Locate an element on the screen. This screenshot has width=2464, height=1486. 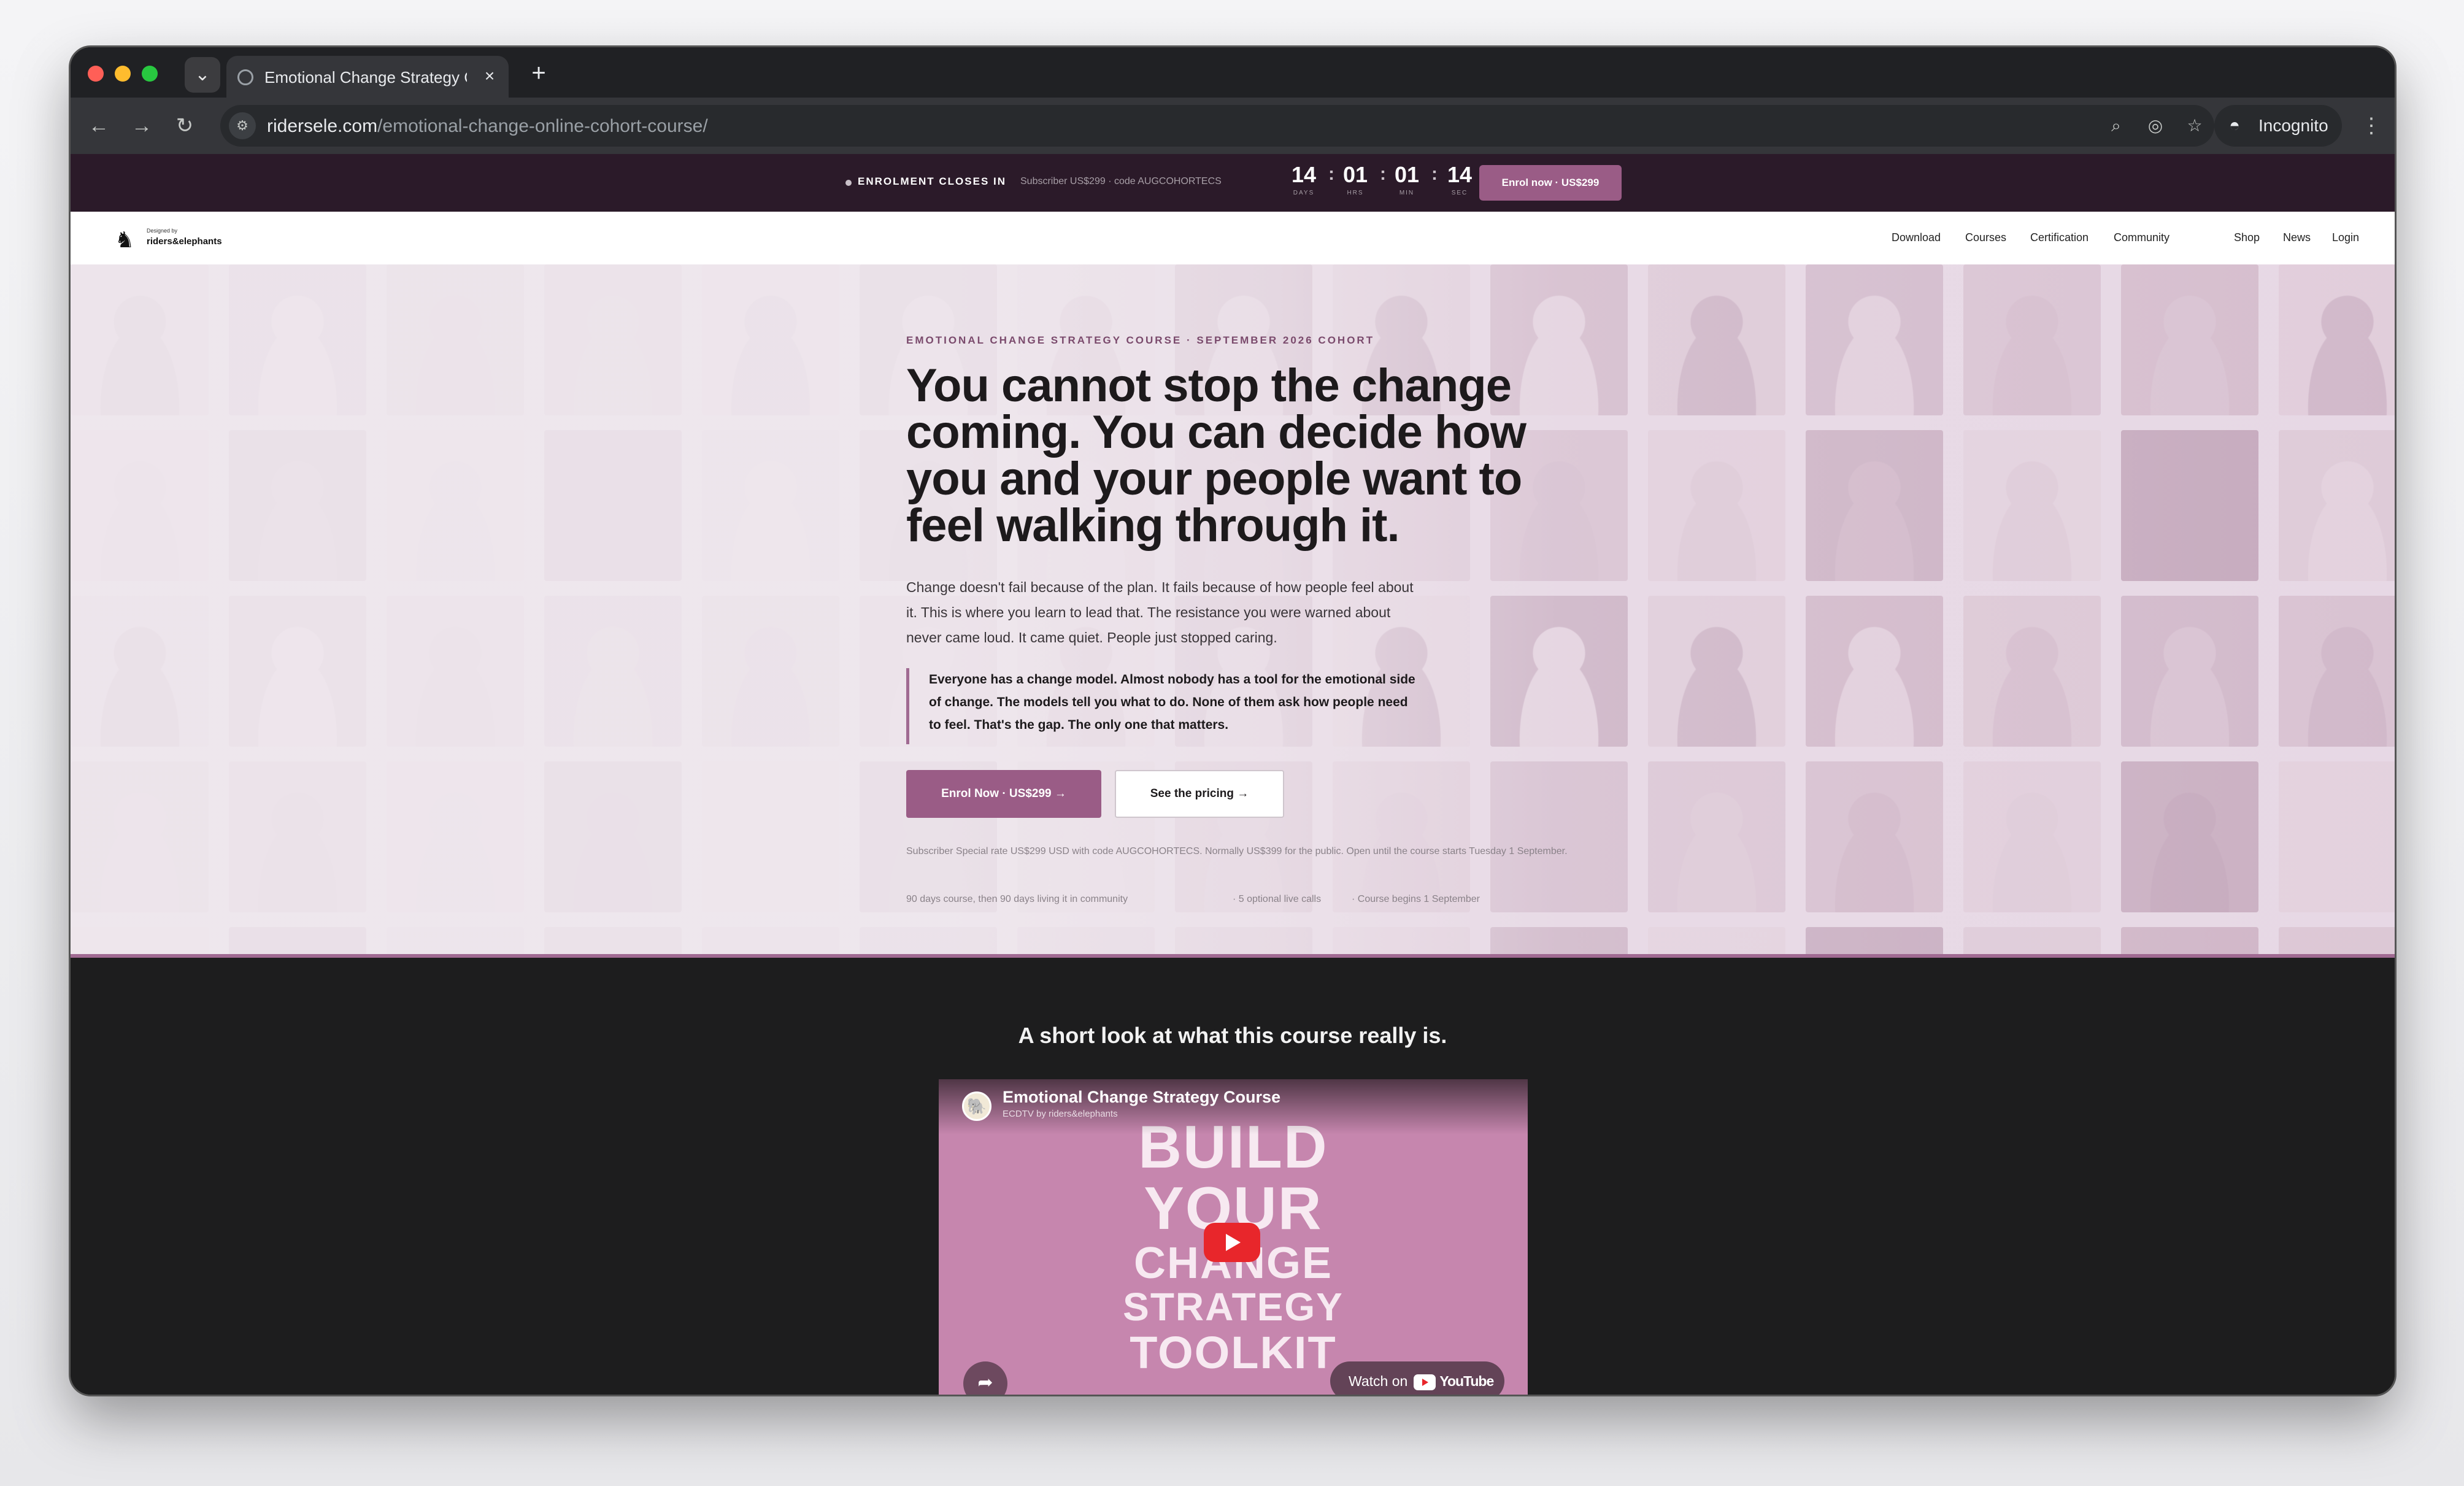
tab-bar: ⌄ Emotional Change Strategy Course × + is located at coordinates (1233, 72).